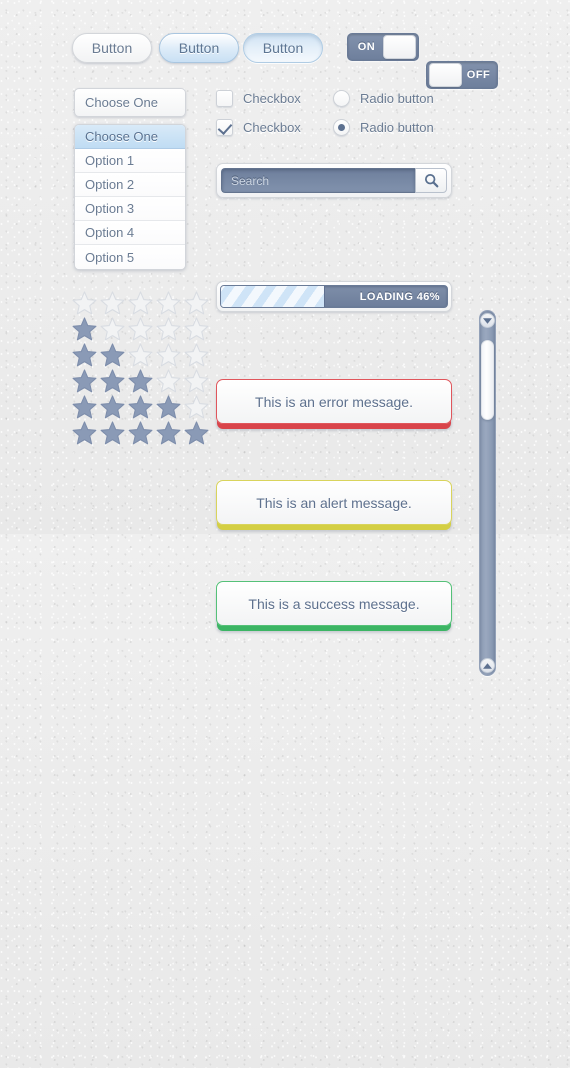 The width and height of the screenshot is (570, 1068). I want to click on toggle-off-knob, so click(446, 75).